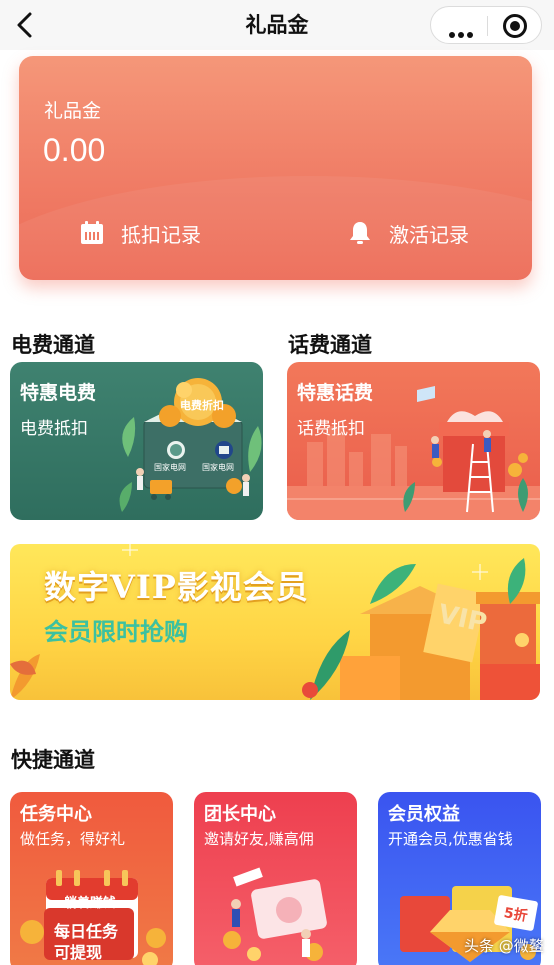  Describe the element at coordinates (78, 952) in the screenshot. I see `task-sign-line2: 可提现` at that location.